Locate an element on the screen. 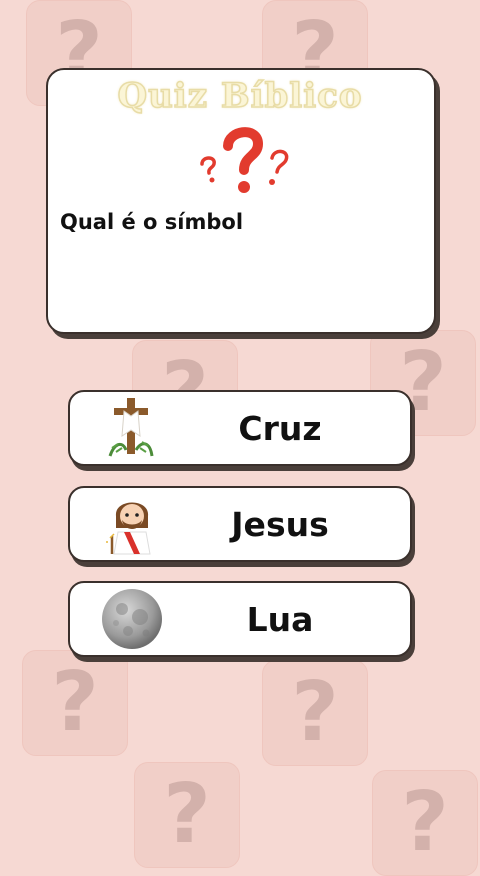 Image resolution: width=480 pixels, height=876 pixels. answer-option-jesus: Jesus is located at coordinates (240, 524).